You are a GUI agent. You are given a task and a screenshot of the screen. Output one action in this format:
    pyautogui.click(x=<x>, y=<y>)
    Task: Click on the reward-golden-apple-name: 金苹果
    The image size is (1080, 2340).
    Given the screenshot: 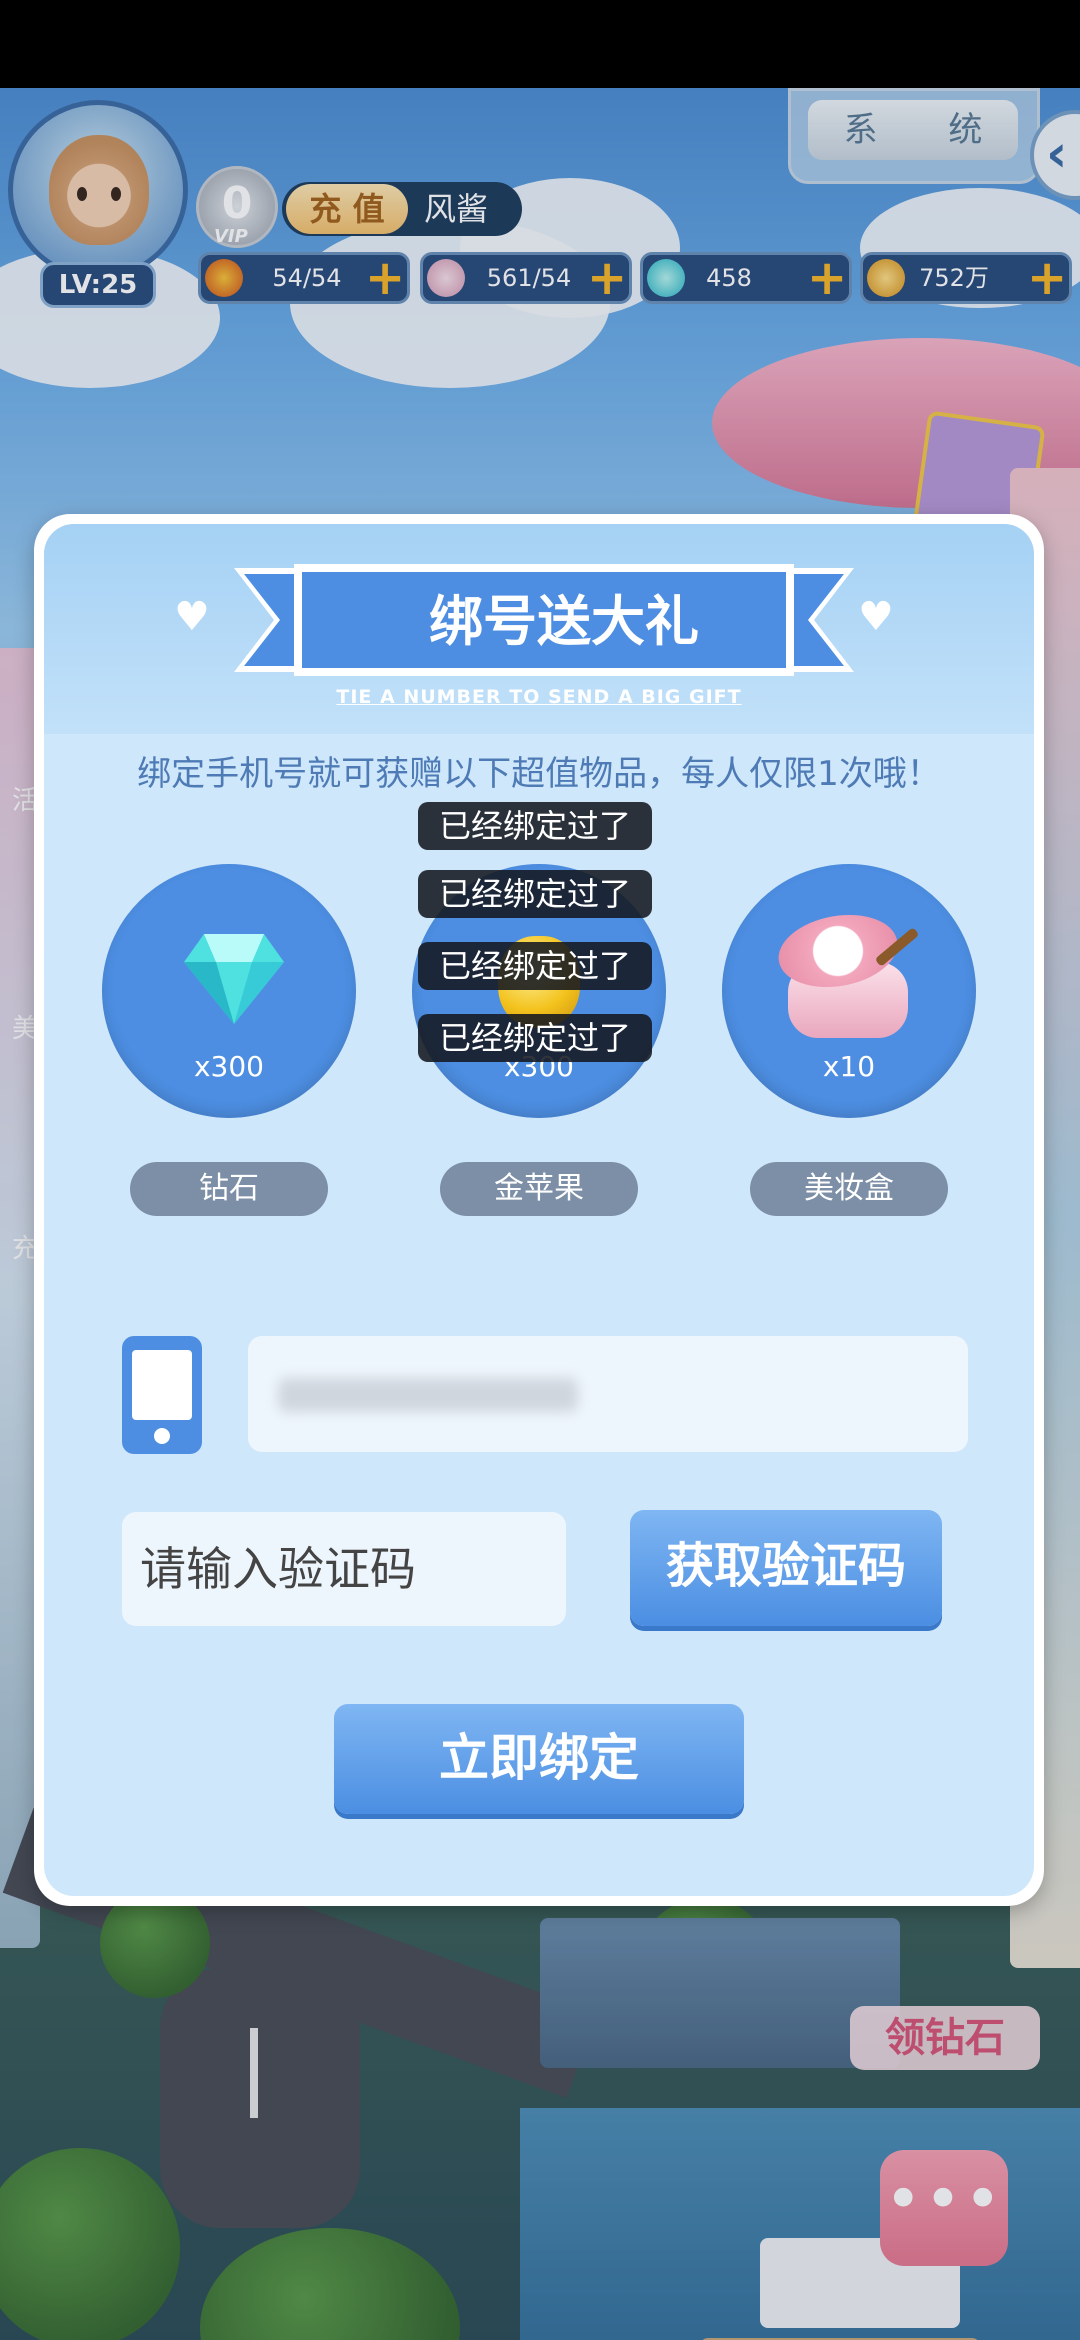 What is the action you would take?
    pyautogui.click(x=539, y=1189)
    